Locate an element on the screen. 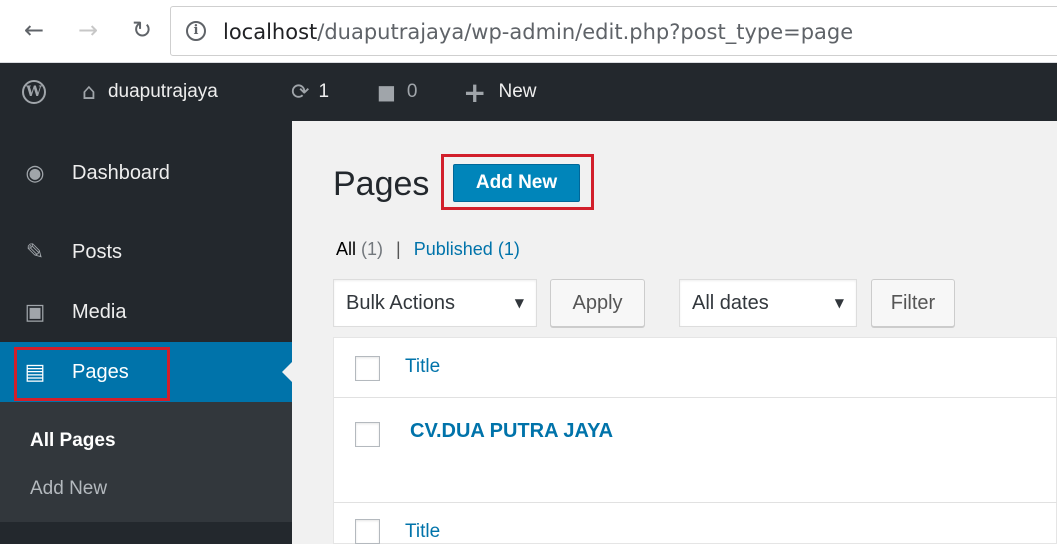 This screenshot has height=544, width=1057. current-menu-arrow is located at coordinates (287, 372).